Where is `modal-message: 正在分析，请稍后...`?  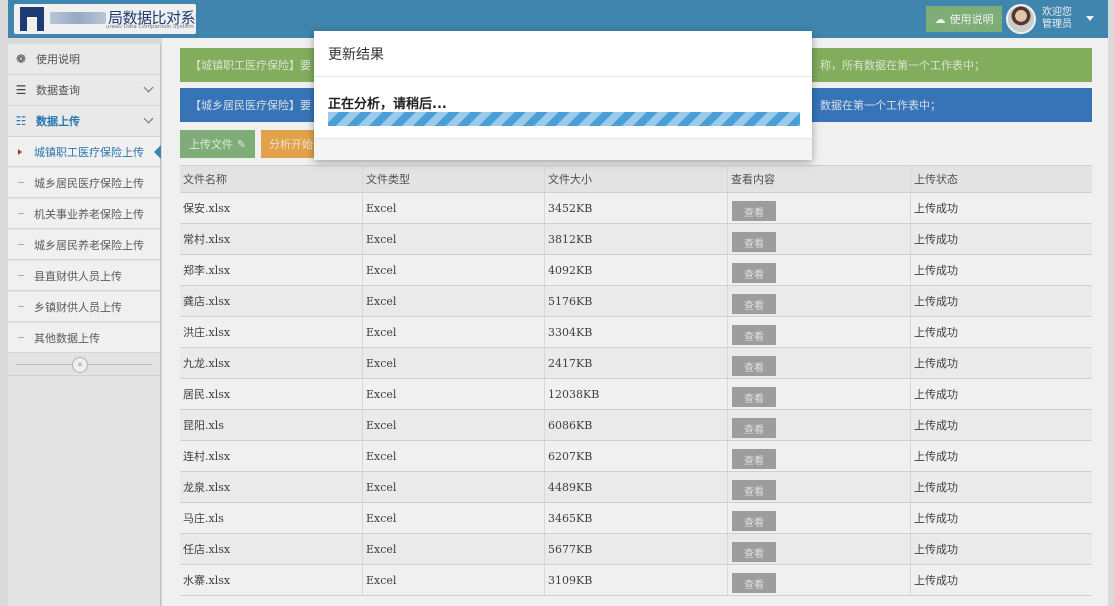
modal-message: 正在分析，请稍后... is located at coordinates (387, 104).